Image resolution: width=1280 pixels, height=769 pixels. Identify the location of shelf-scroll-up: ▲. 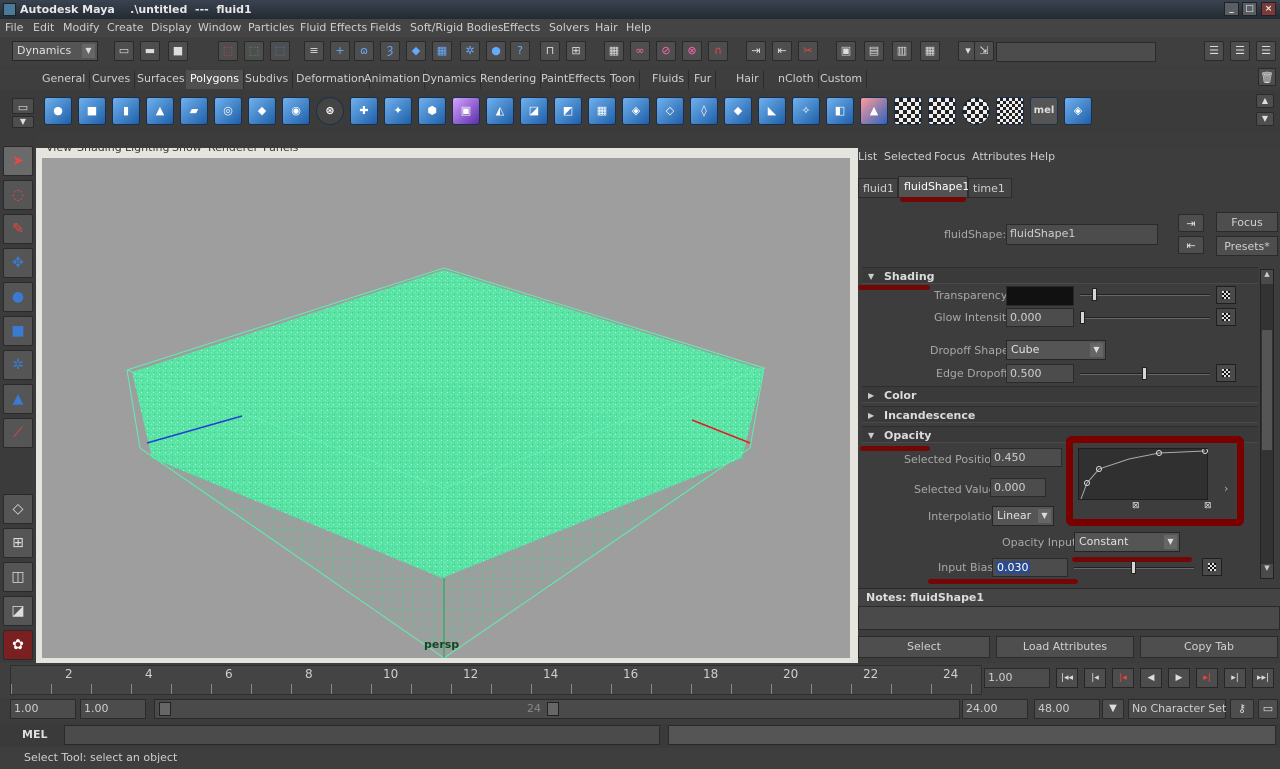
(1265, 101).